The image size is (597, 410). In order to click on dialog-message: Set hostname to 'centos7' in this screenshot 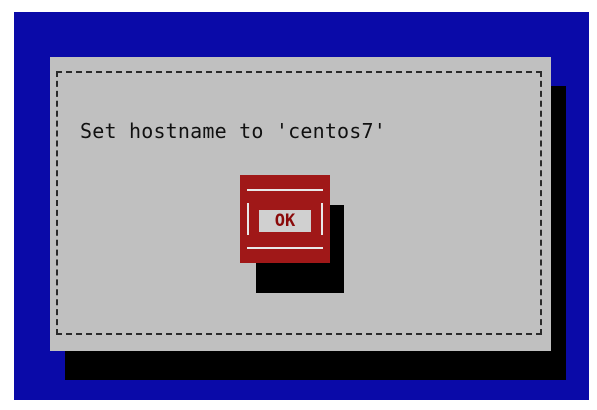, I will do `click(233, 131)`.